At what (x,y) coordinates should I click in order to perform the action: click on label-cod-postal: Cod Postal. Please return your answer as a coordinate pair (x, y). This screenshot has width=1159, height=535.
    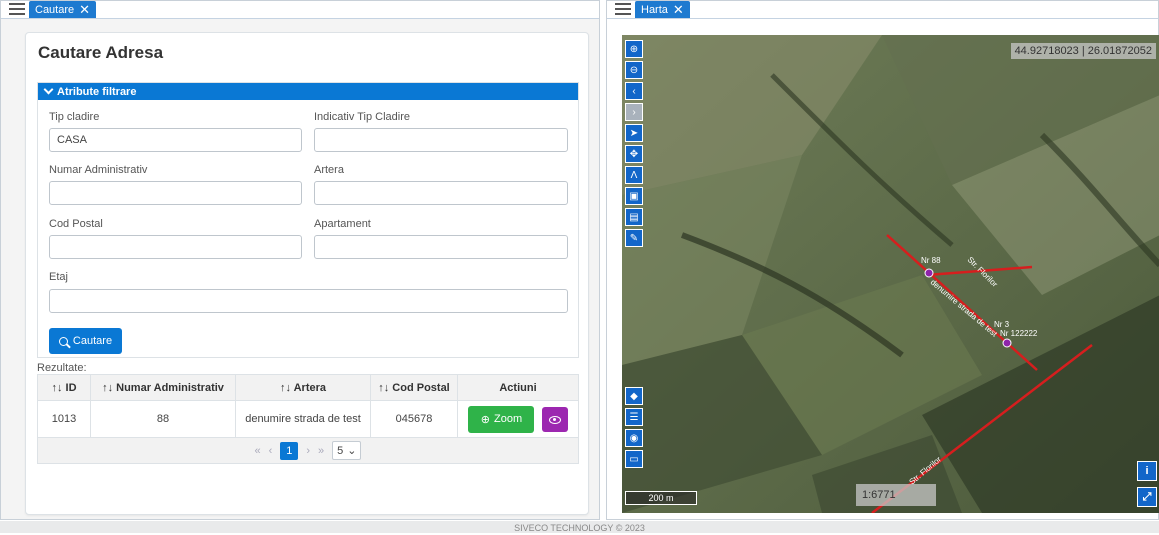
    Looking at the image, I should click on (76, 224).